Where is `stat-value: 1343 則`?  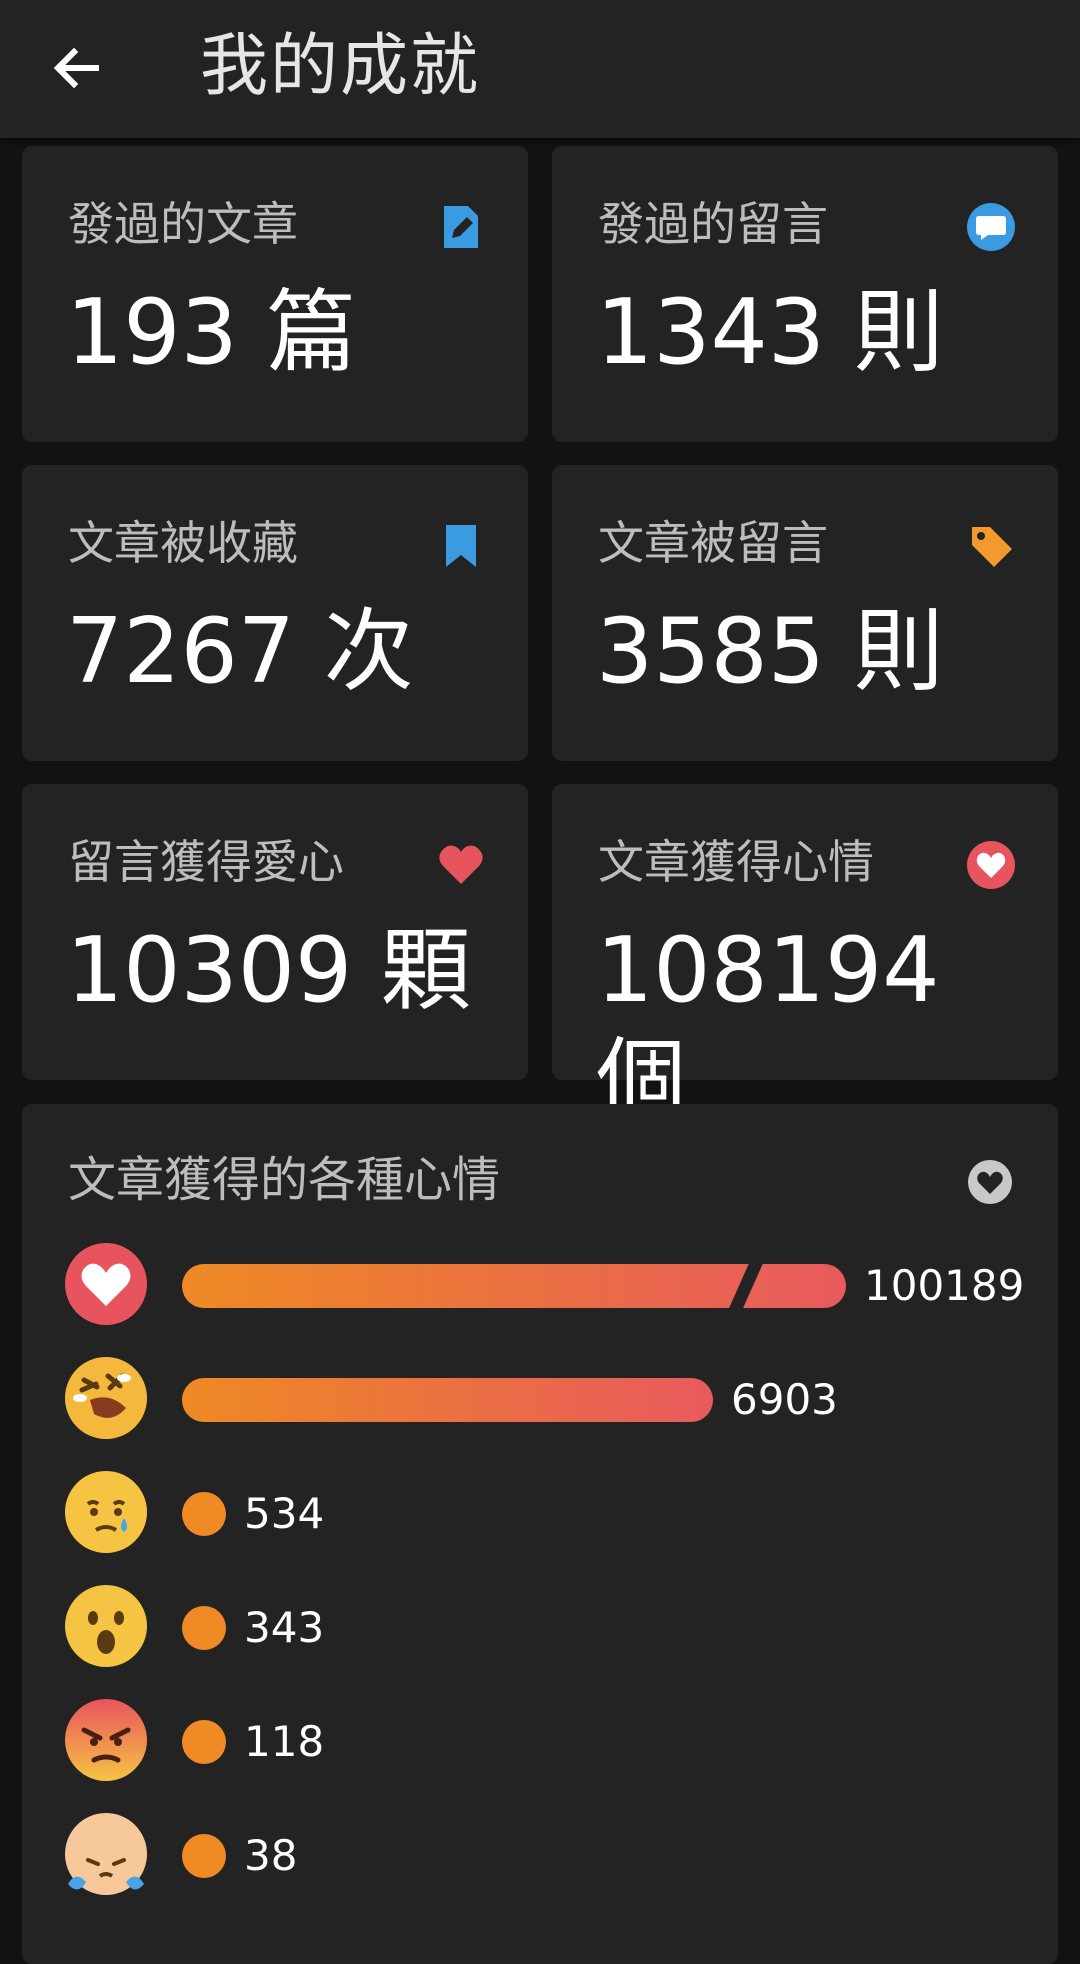
stat-value: 1343 則 is located at coordinates (770, 332).